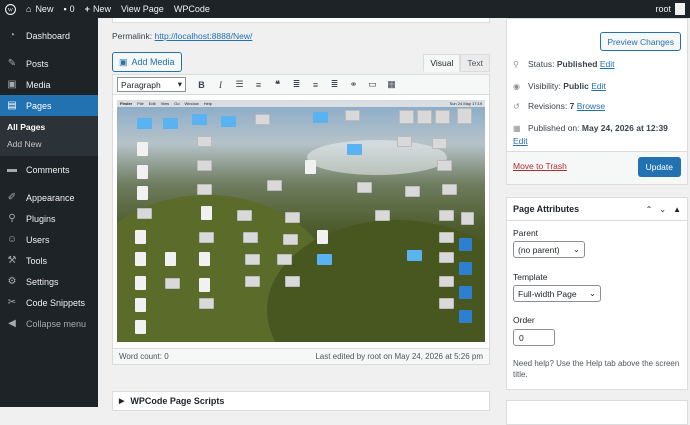 The height and width of the screenshot is (425, 690). What do you see at coordinates (517, 128) in the screenshot?
I see `calendar-icon: ▦` at bounding box center [517, 128].